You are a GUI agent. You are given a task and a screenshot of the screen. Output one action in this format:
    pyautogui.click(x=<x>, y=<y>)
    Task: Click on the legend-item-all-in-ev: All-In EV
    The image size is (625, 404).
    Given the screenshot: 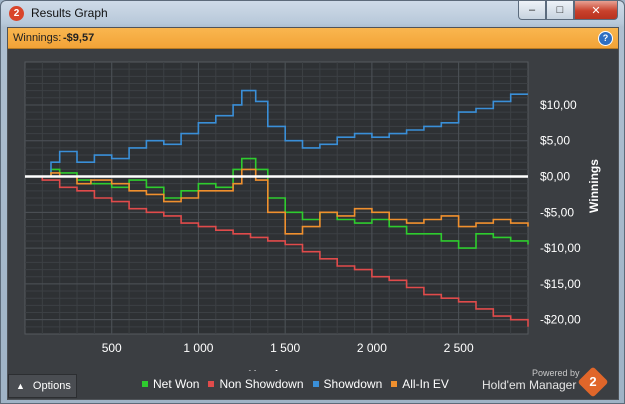 What is the action you would take?
    pyautogui.click(x=420, y=384)
    